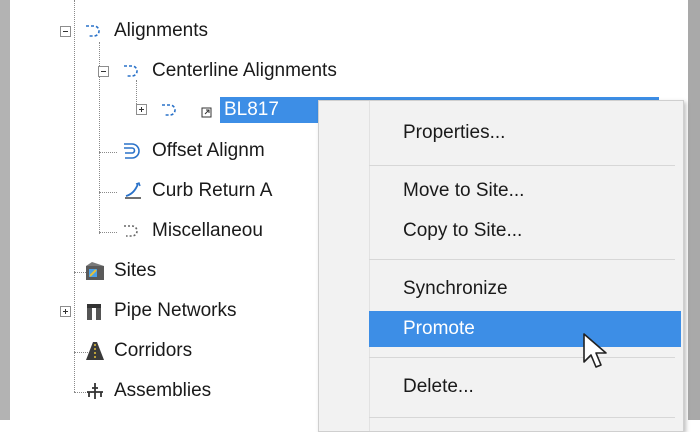 The image size is (700, 432). What do you see at coordinates (5, 210) in the screenshot?
I see `window-frame-left` at bounding box center [5, 210].